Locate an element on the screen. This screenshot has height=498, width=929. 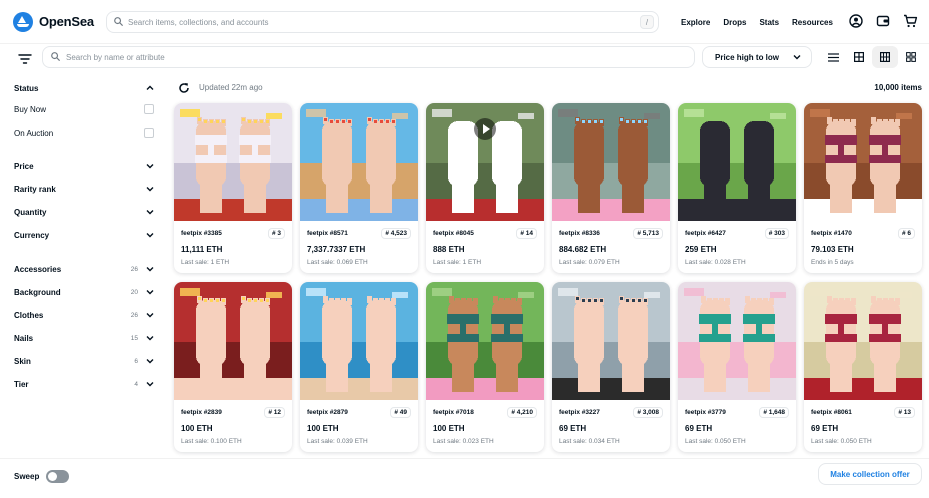
trait-nails: Nails 15 is located at coordinates (84, 338).